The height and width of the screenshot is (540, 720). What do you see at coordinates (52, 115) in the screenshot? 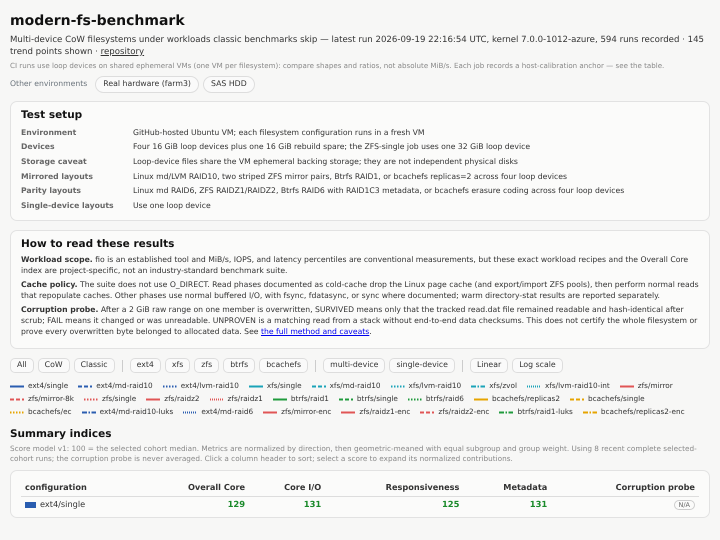
I see `panel-title: Test setup` at bounding box center [52, 115].